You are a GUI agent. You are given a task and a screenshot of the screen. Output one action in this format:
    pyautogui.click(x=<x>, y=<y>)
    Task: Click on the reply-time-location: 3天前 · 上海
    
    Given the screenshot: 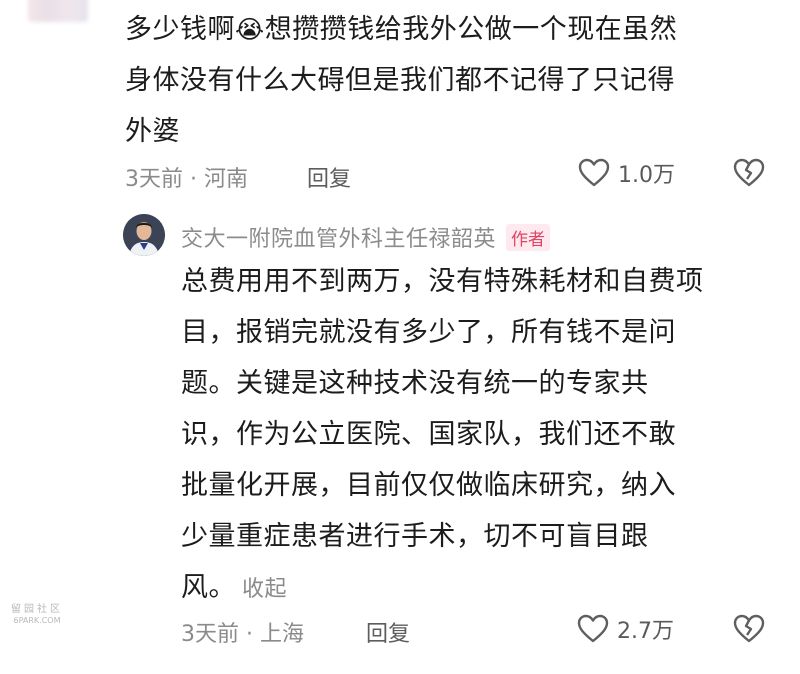 What is the action you would take?
    pyautogui.click(x=242, y=634)
    